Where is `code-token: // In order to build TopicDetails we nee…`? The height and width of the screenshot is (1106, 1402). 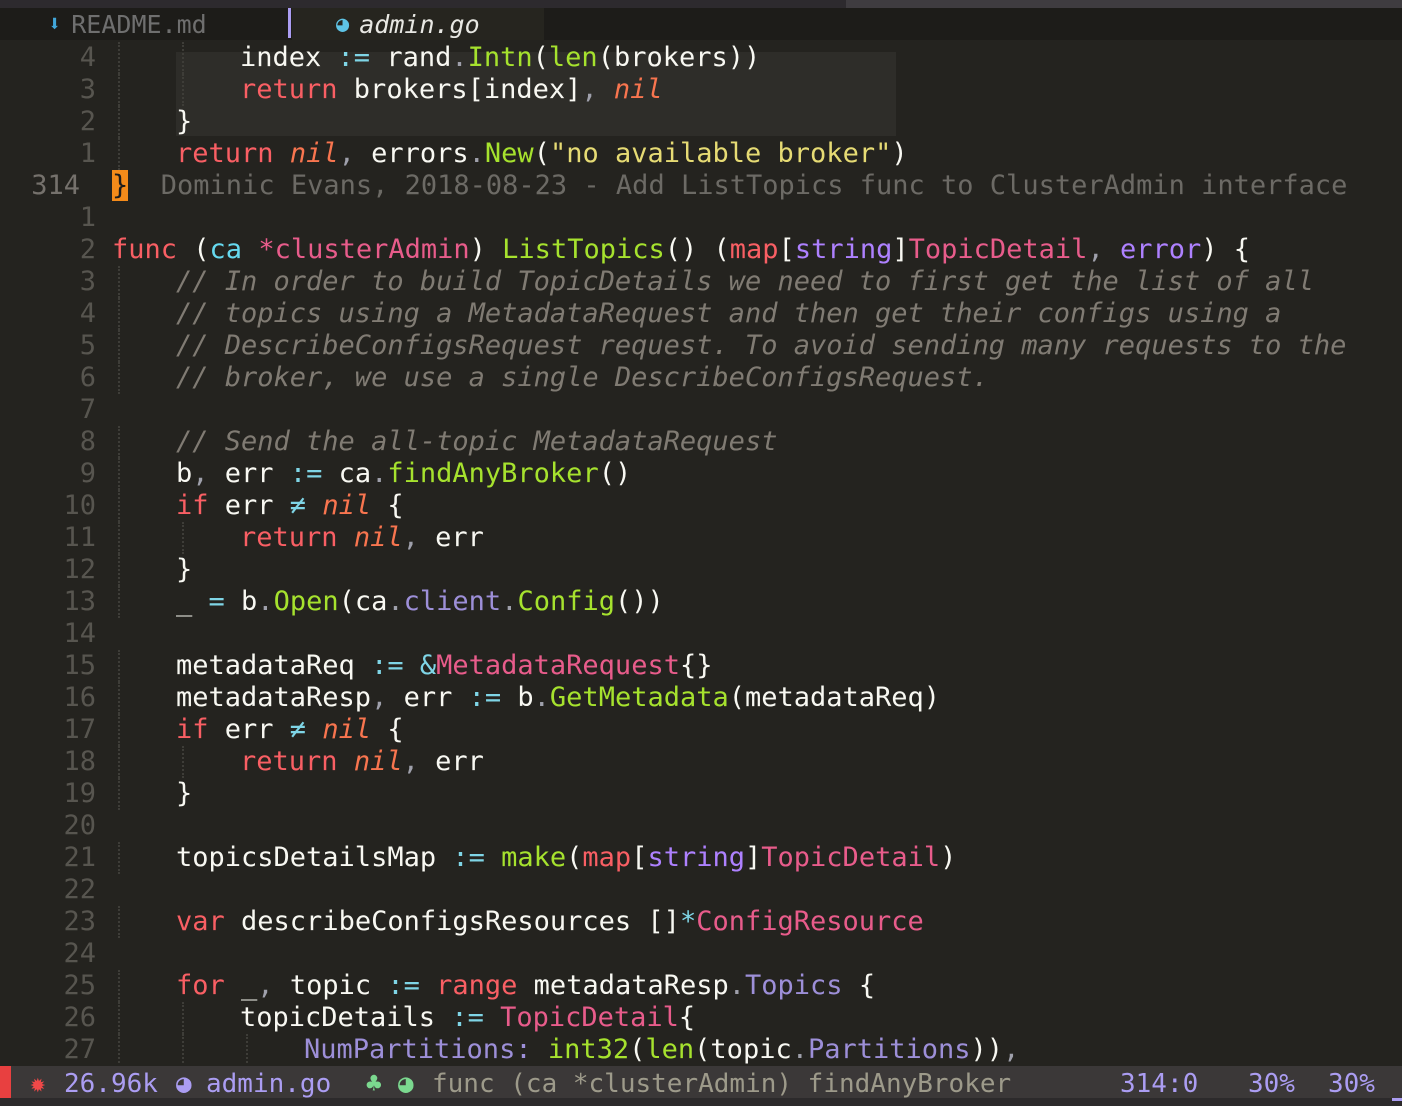
code-token: // In order to build TopicDetails we nee… is located at coordinates (745, 281).